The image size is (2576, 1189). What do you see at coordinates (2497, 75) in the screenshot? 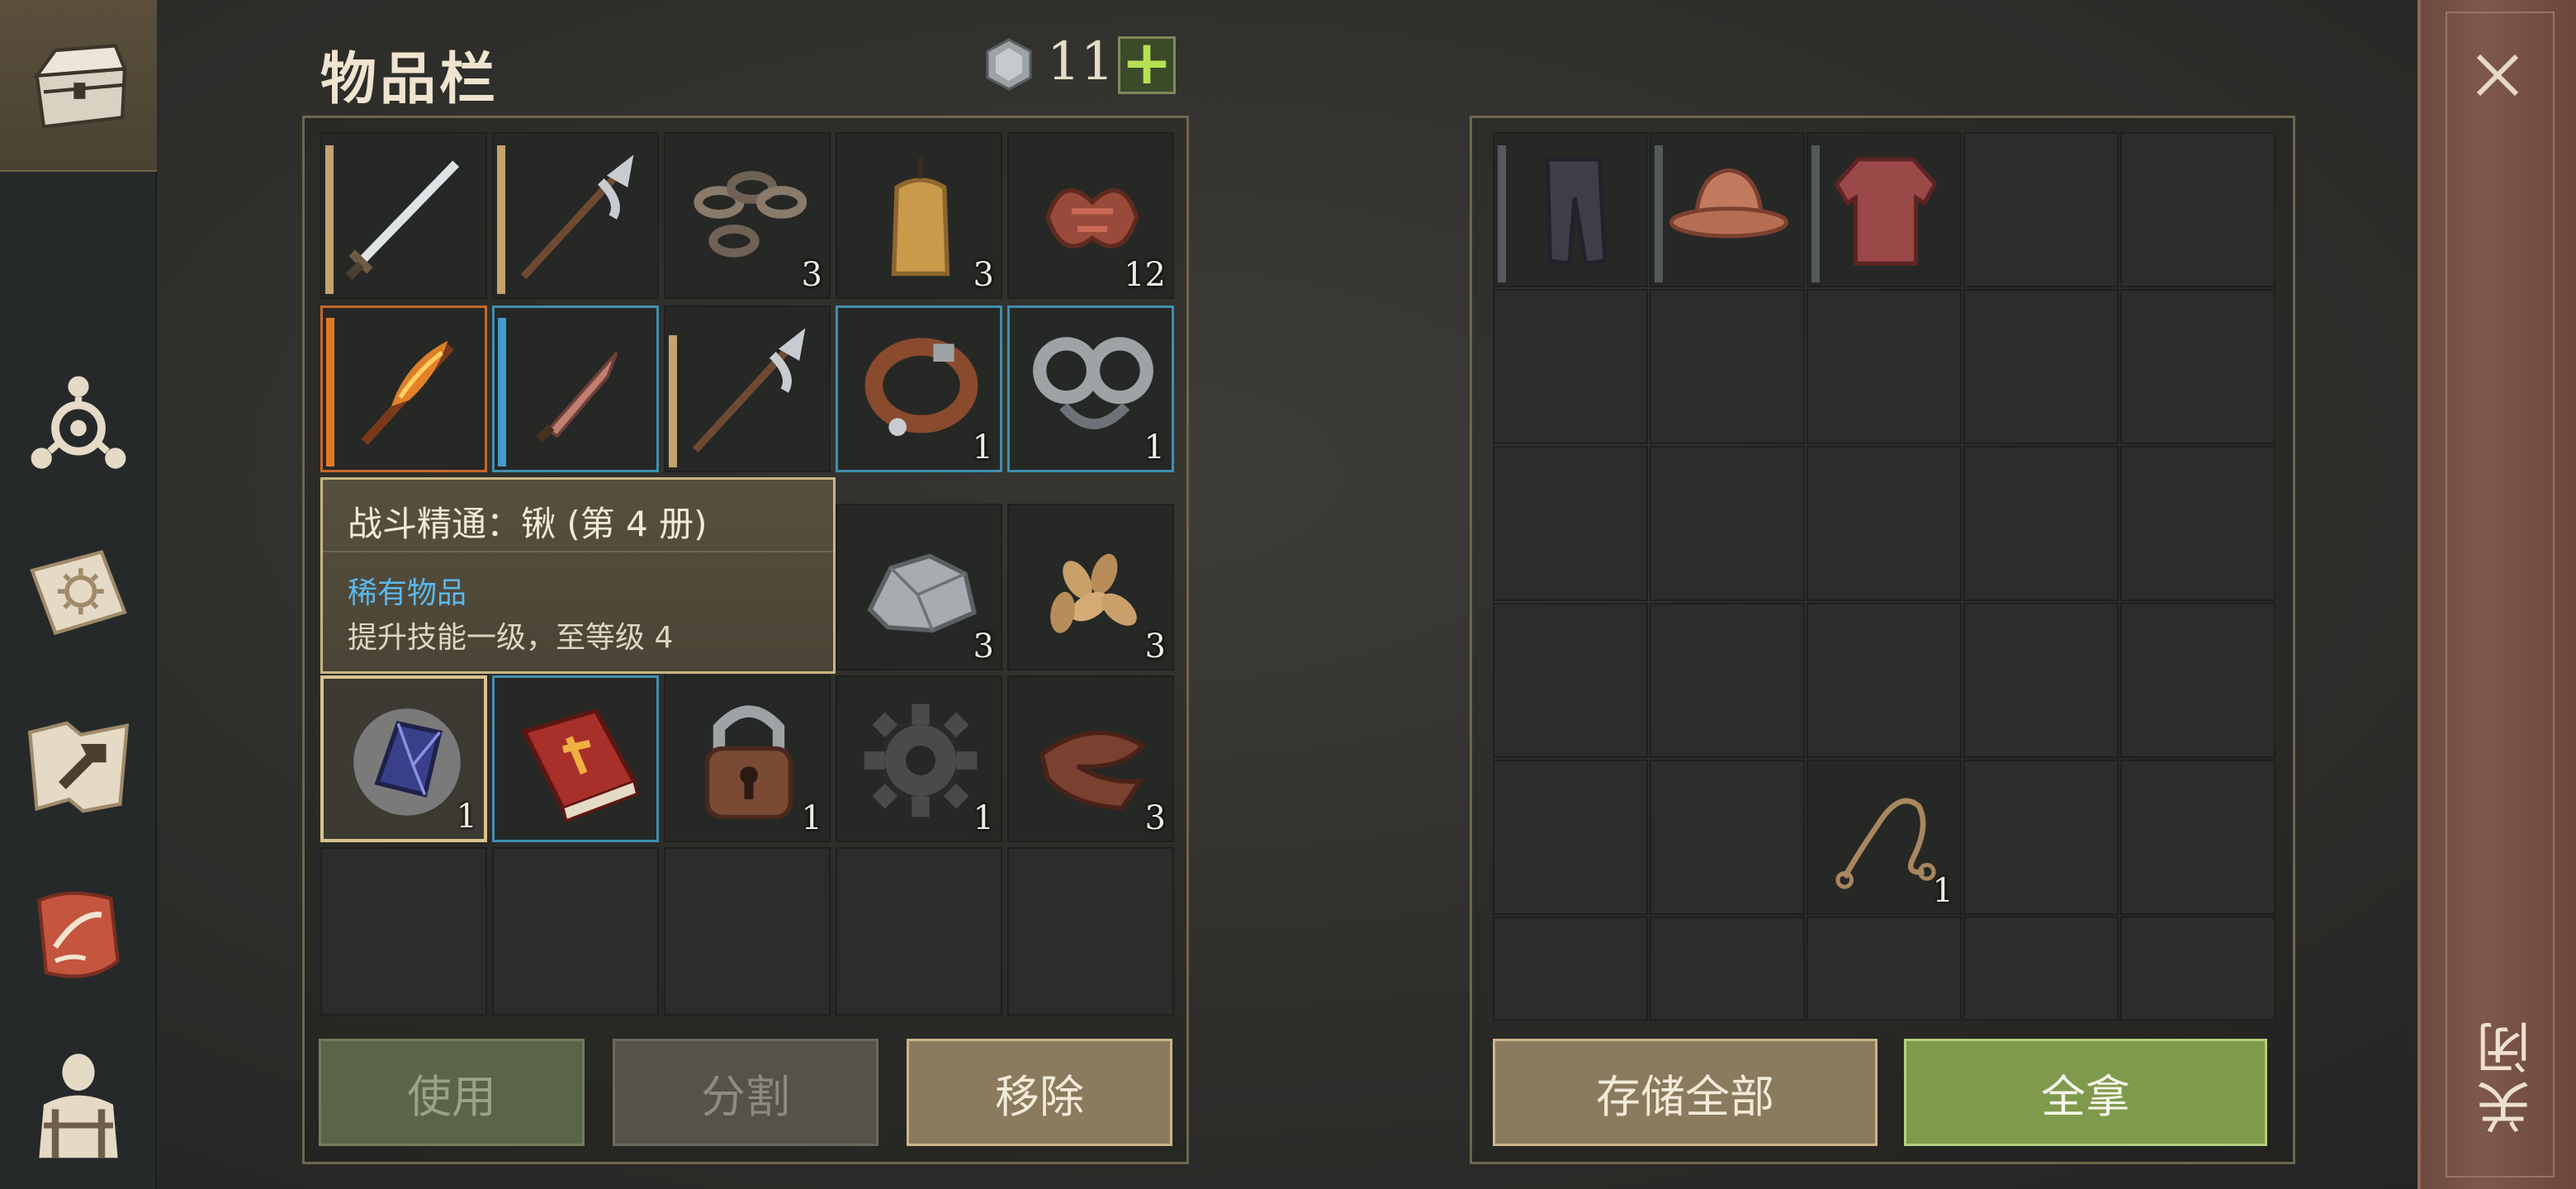
I see `close-icon` at bounding box center [2497, 75].